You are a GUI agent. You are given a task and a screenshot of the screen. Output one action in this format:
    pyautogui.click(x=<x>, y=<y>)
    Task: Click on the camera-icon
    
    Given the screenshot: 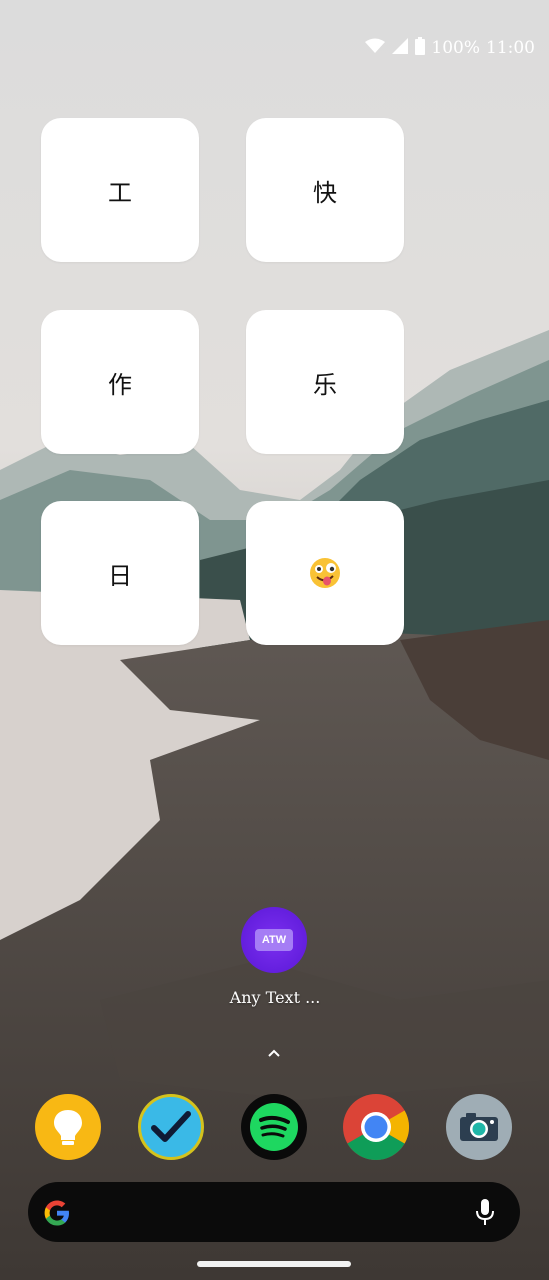 What is the action you would take?
    pyautogui.click(x=479, y=1127)
    